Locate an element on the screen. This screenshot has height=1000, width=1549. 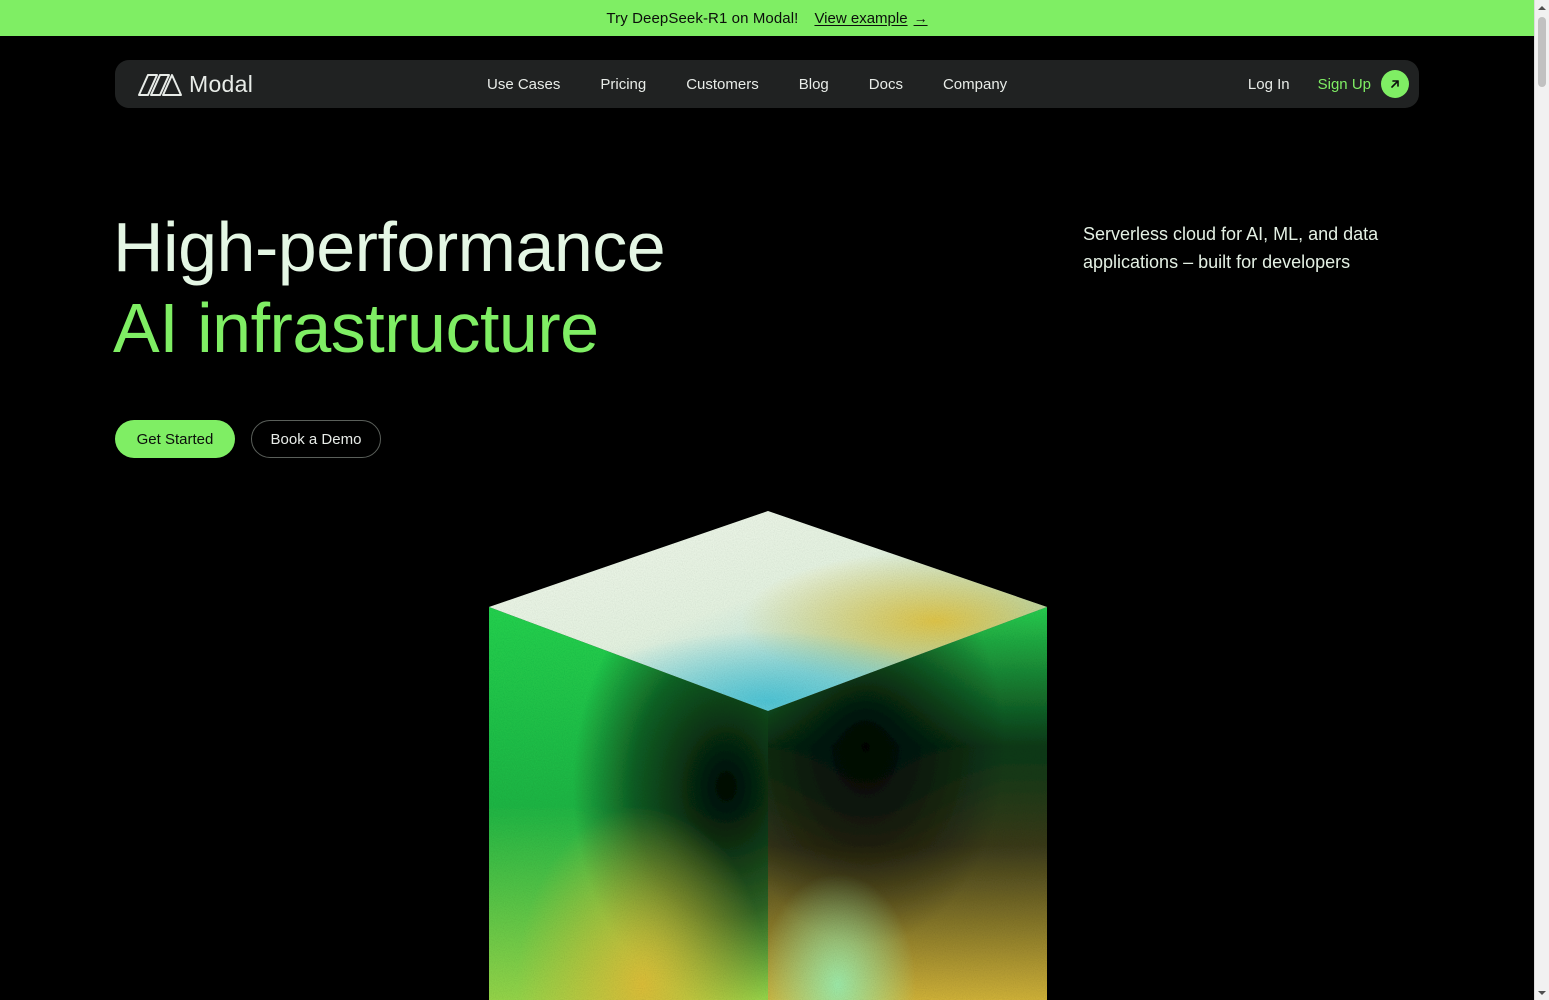
announcement-banner: Try DeepSeek-R1 on Modal! View example → is located at coordinates (767, 18).